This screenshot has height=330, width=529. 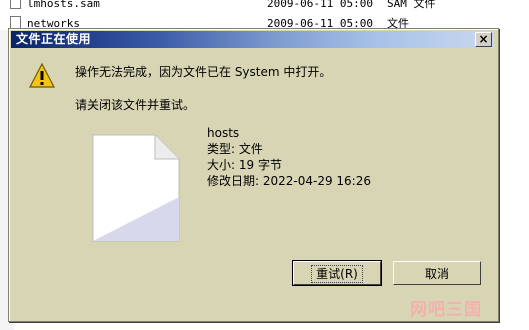 What do you see at coordinates (209, 22) in the screenshot?
I see `file-row: networks 2009-06-11 05:00 文件` at bounding box center [209, 22].